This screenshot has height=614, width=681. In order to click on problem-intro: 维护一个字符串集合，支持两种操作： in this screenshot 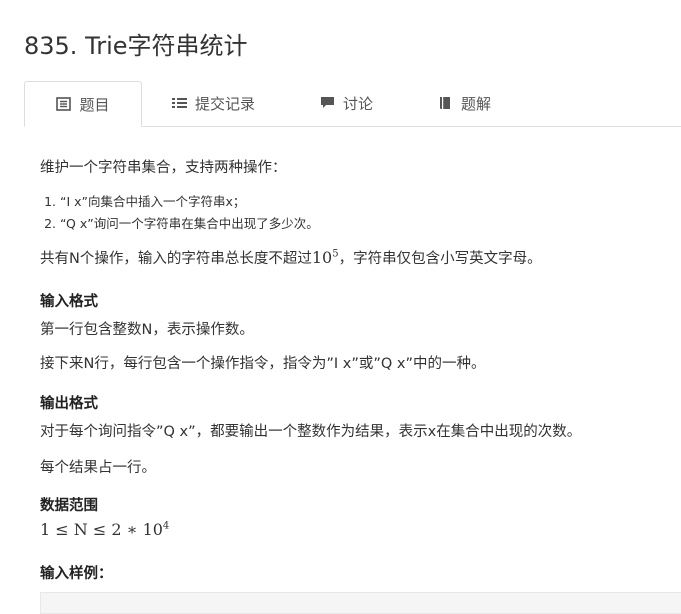, I will do `click(163, 168)`.